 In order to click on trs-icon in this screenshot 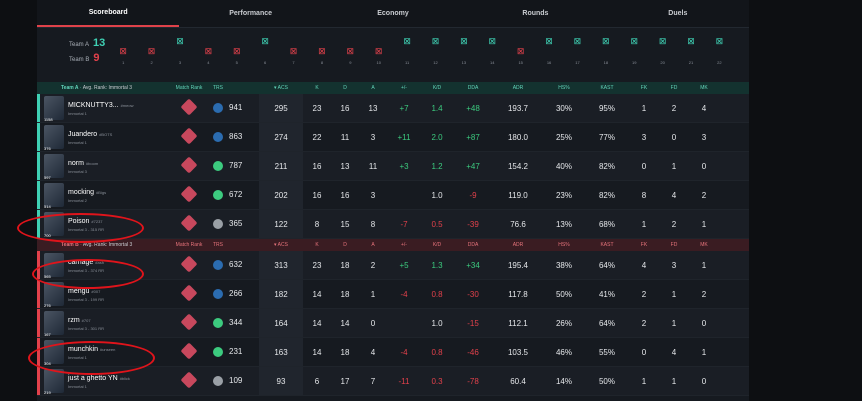, I will do `click(218, 352)`.